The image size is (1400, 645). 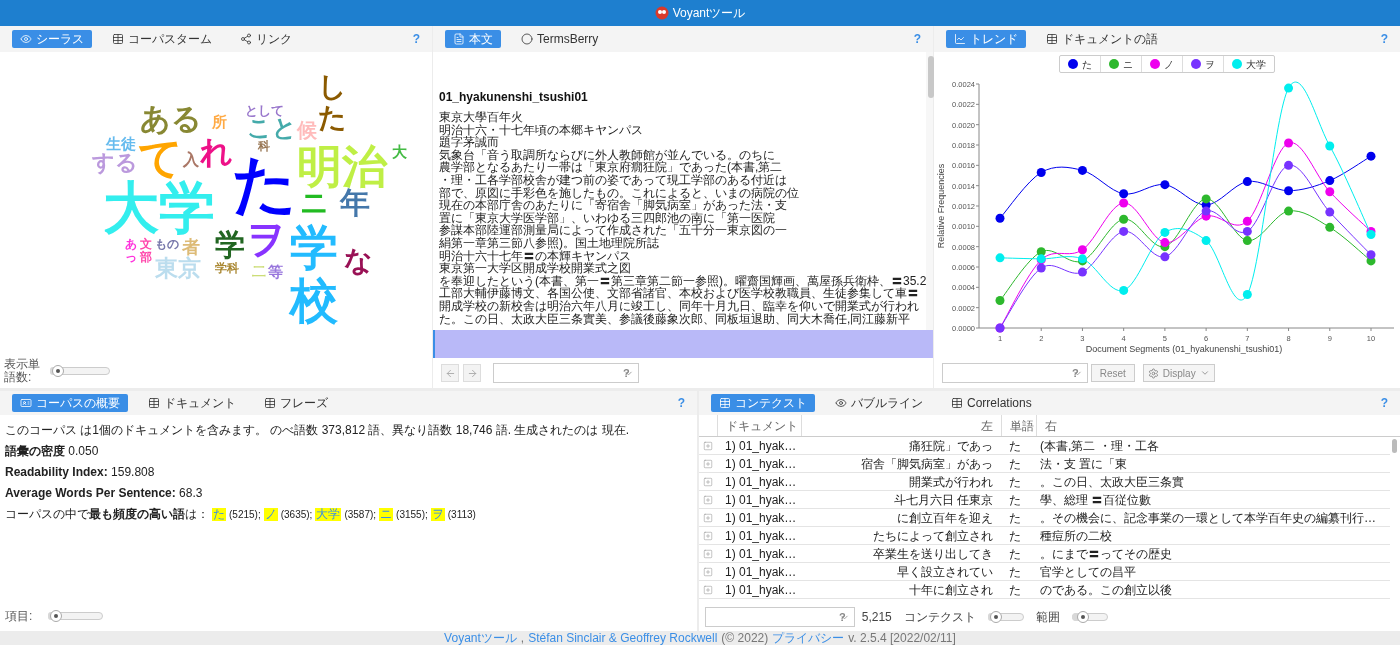 I want to click on cloud-word: として, so click(x=264, y=110).